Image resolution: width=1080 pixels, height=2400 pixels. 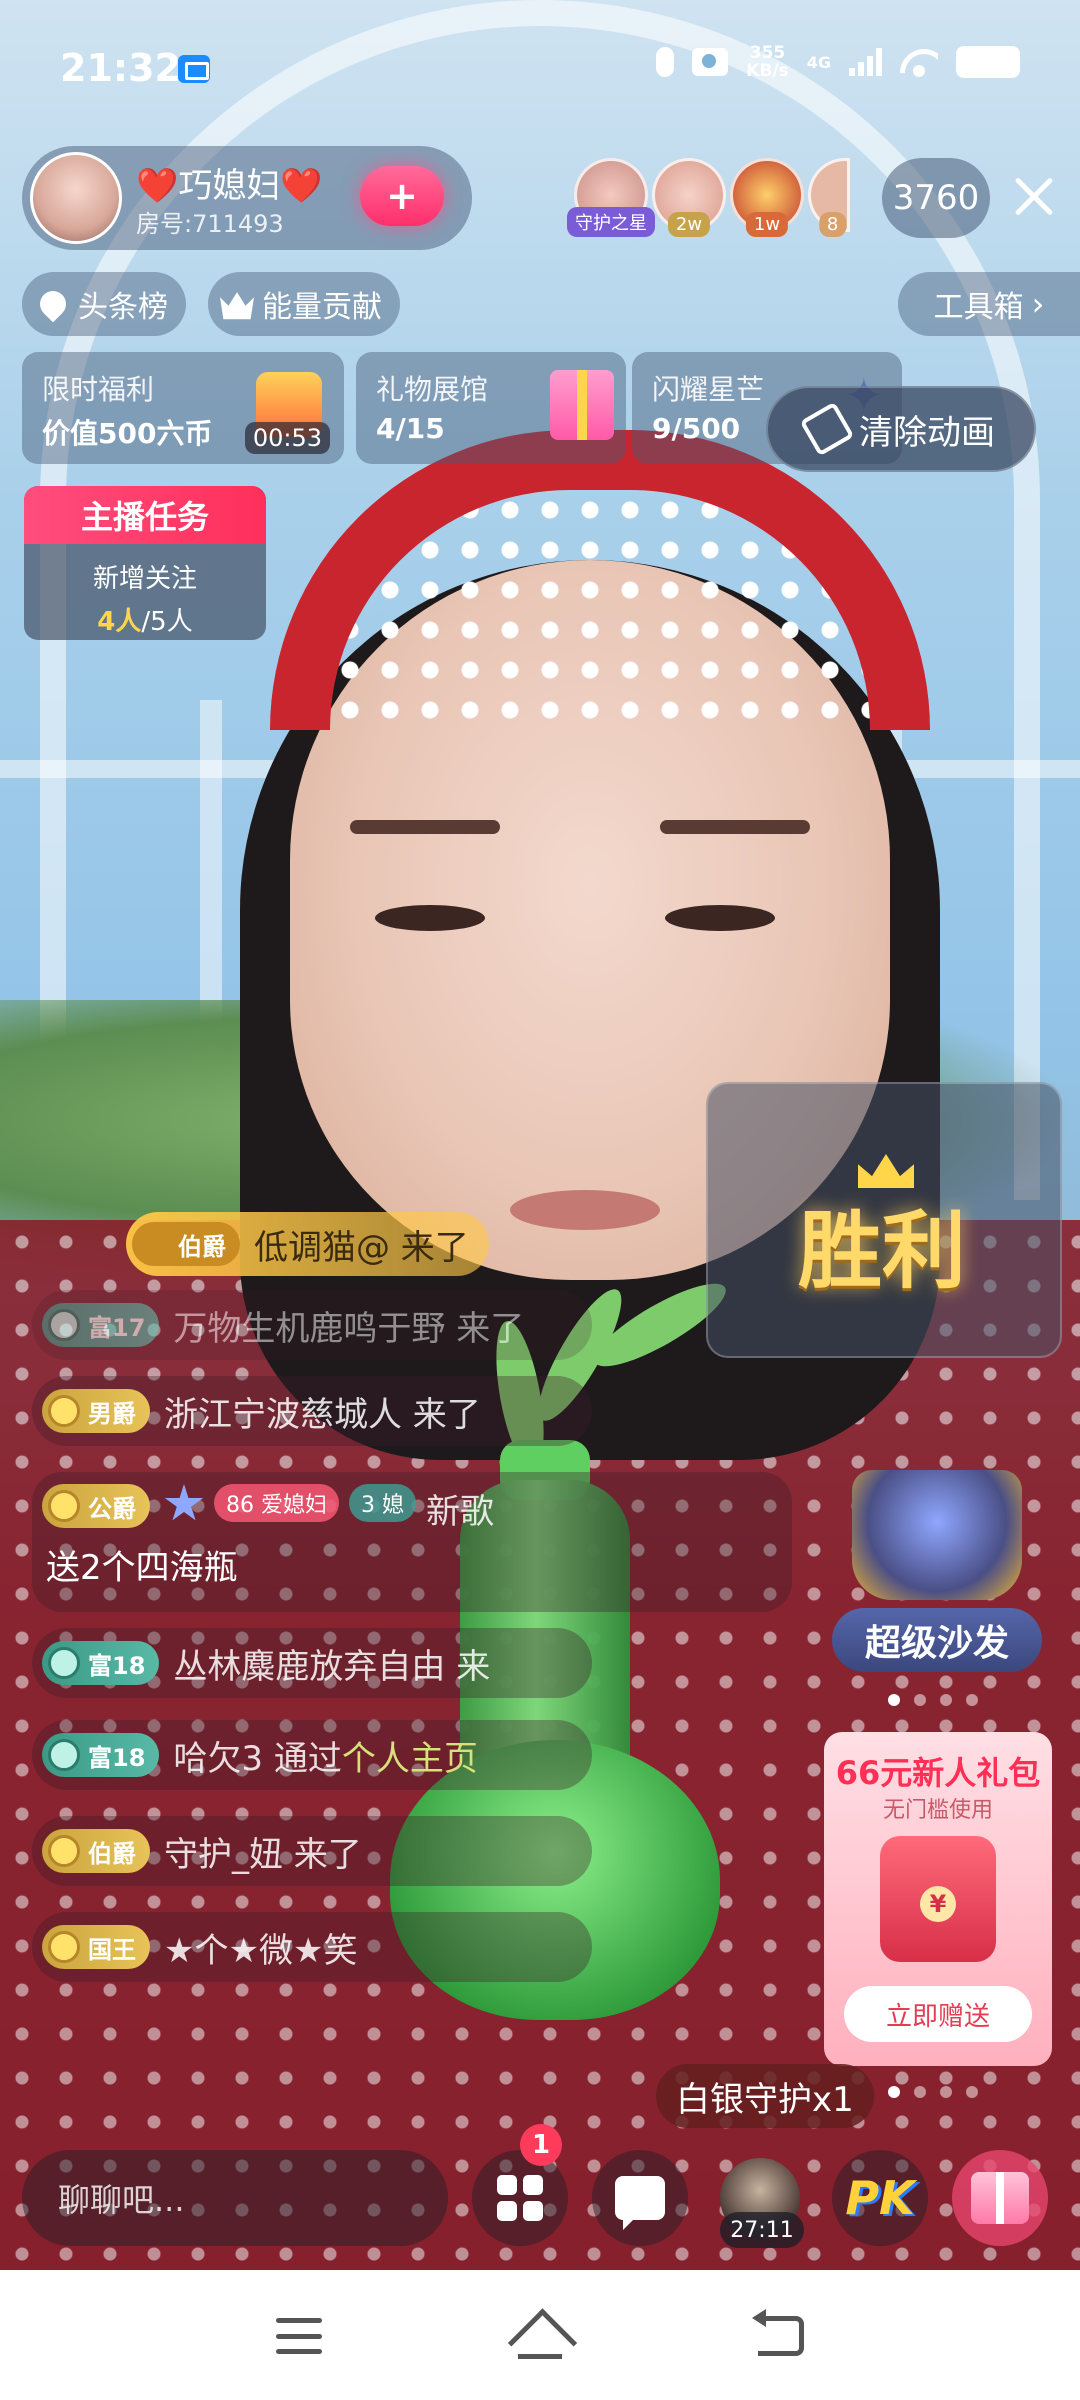 What do you see at coordinates (276, 1503) in the screenshot?
I see `fan-badge: 86 爱媳妇` at bounding box center [276, 1503].